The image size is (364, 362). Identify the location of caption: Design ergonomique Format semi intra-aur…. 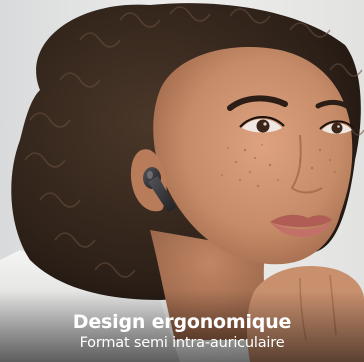
(182, 336).